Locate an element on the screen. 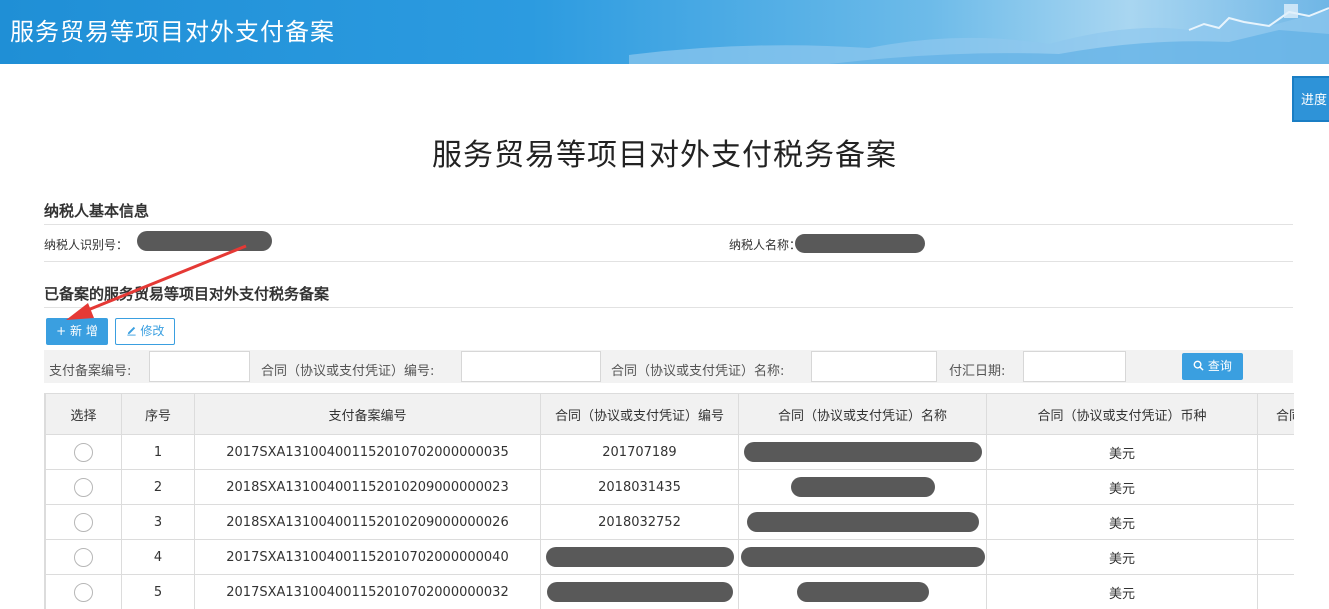 The image size is (1329, 609). taxpayer-name-label: 纳税人名称： is located at coordinates (765, 245).